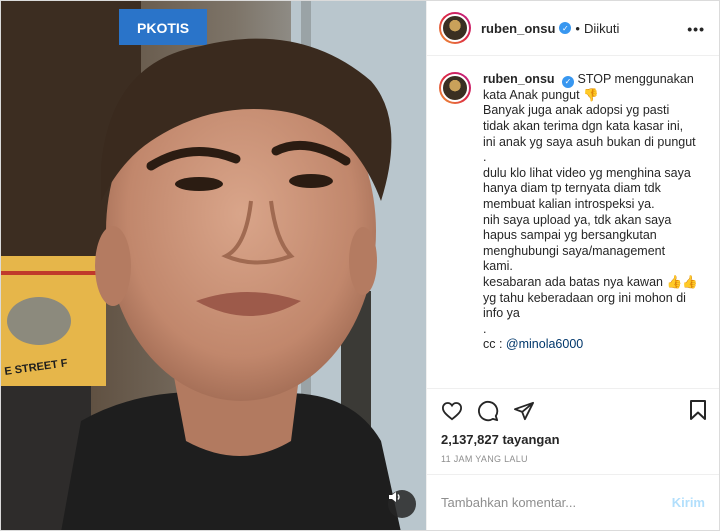  I want to click on post-timestamp: 11 JAM YANG LALU, so click(573, 462).